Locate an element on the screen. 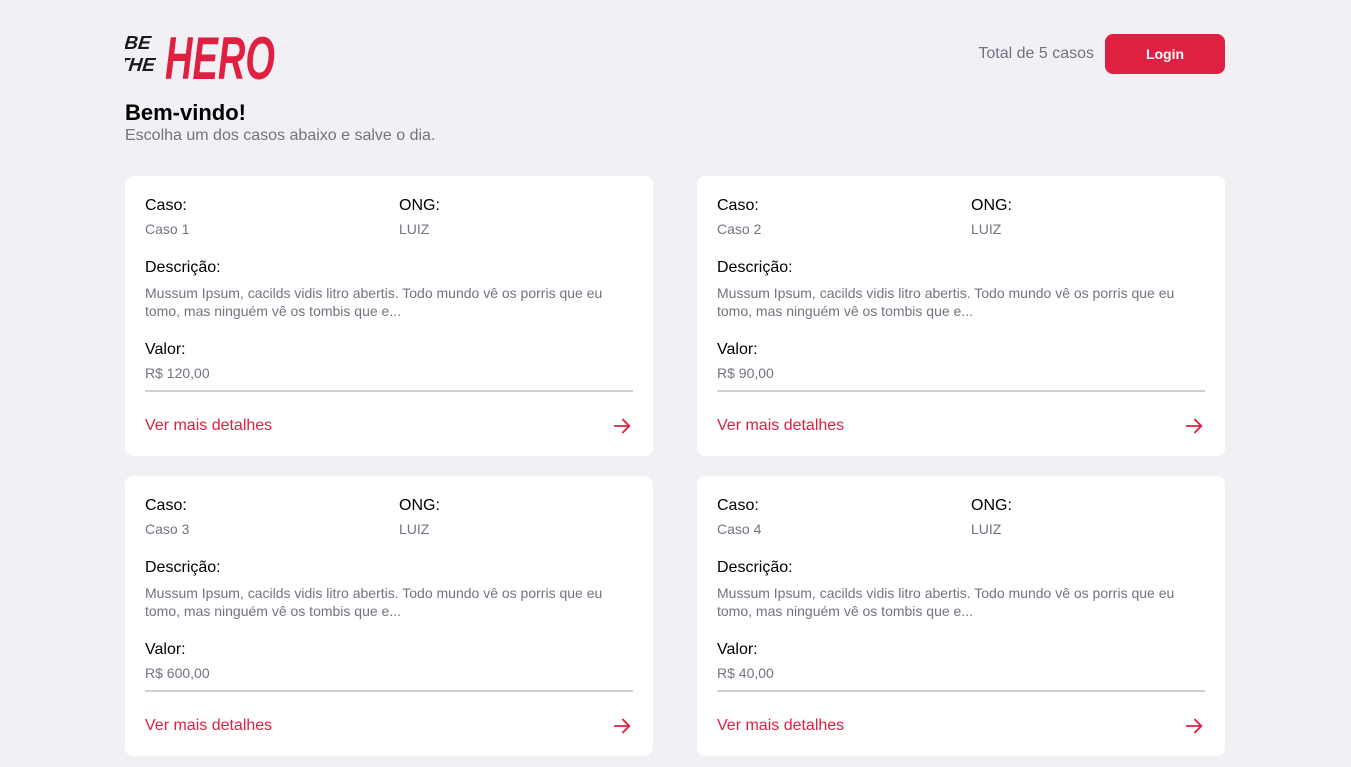  page-header: BE THE HERO Total de 5 casos Login is located at coordinates (675, 53).